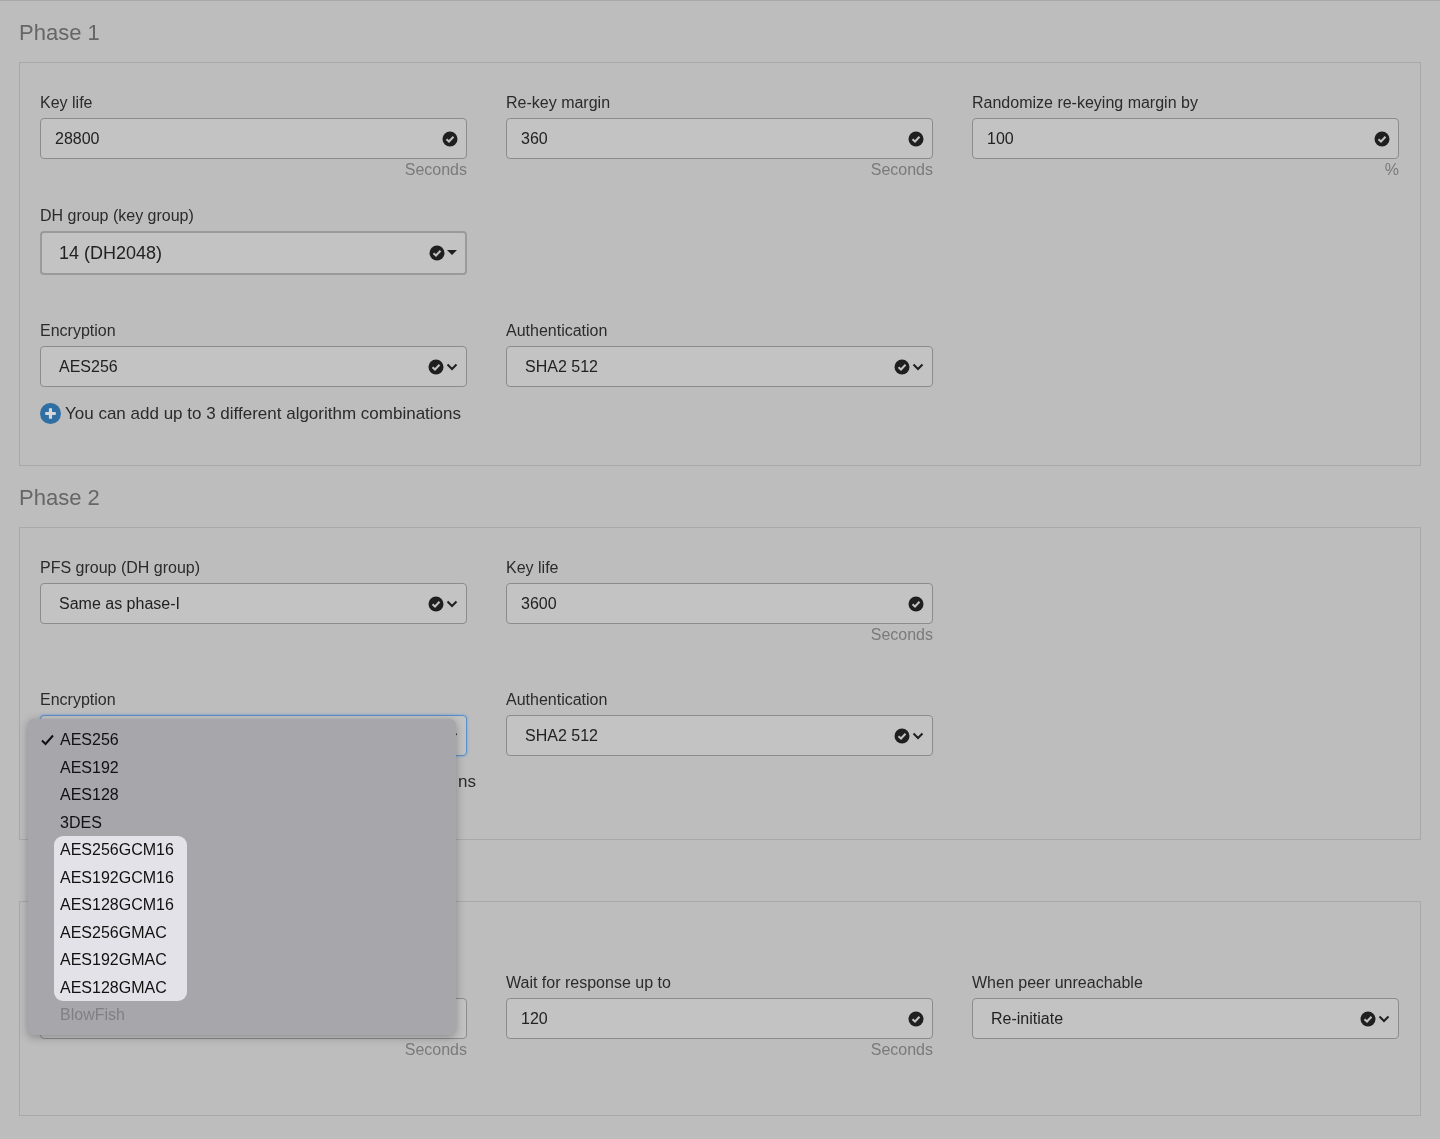  Describe the element at coordinates (50, 413) in the screenshot. I see `plus-circle-icon` at that location.